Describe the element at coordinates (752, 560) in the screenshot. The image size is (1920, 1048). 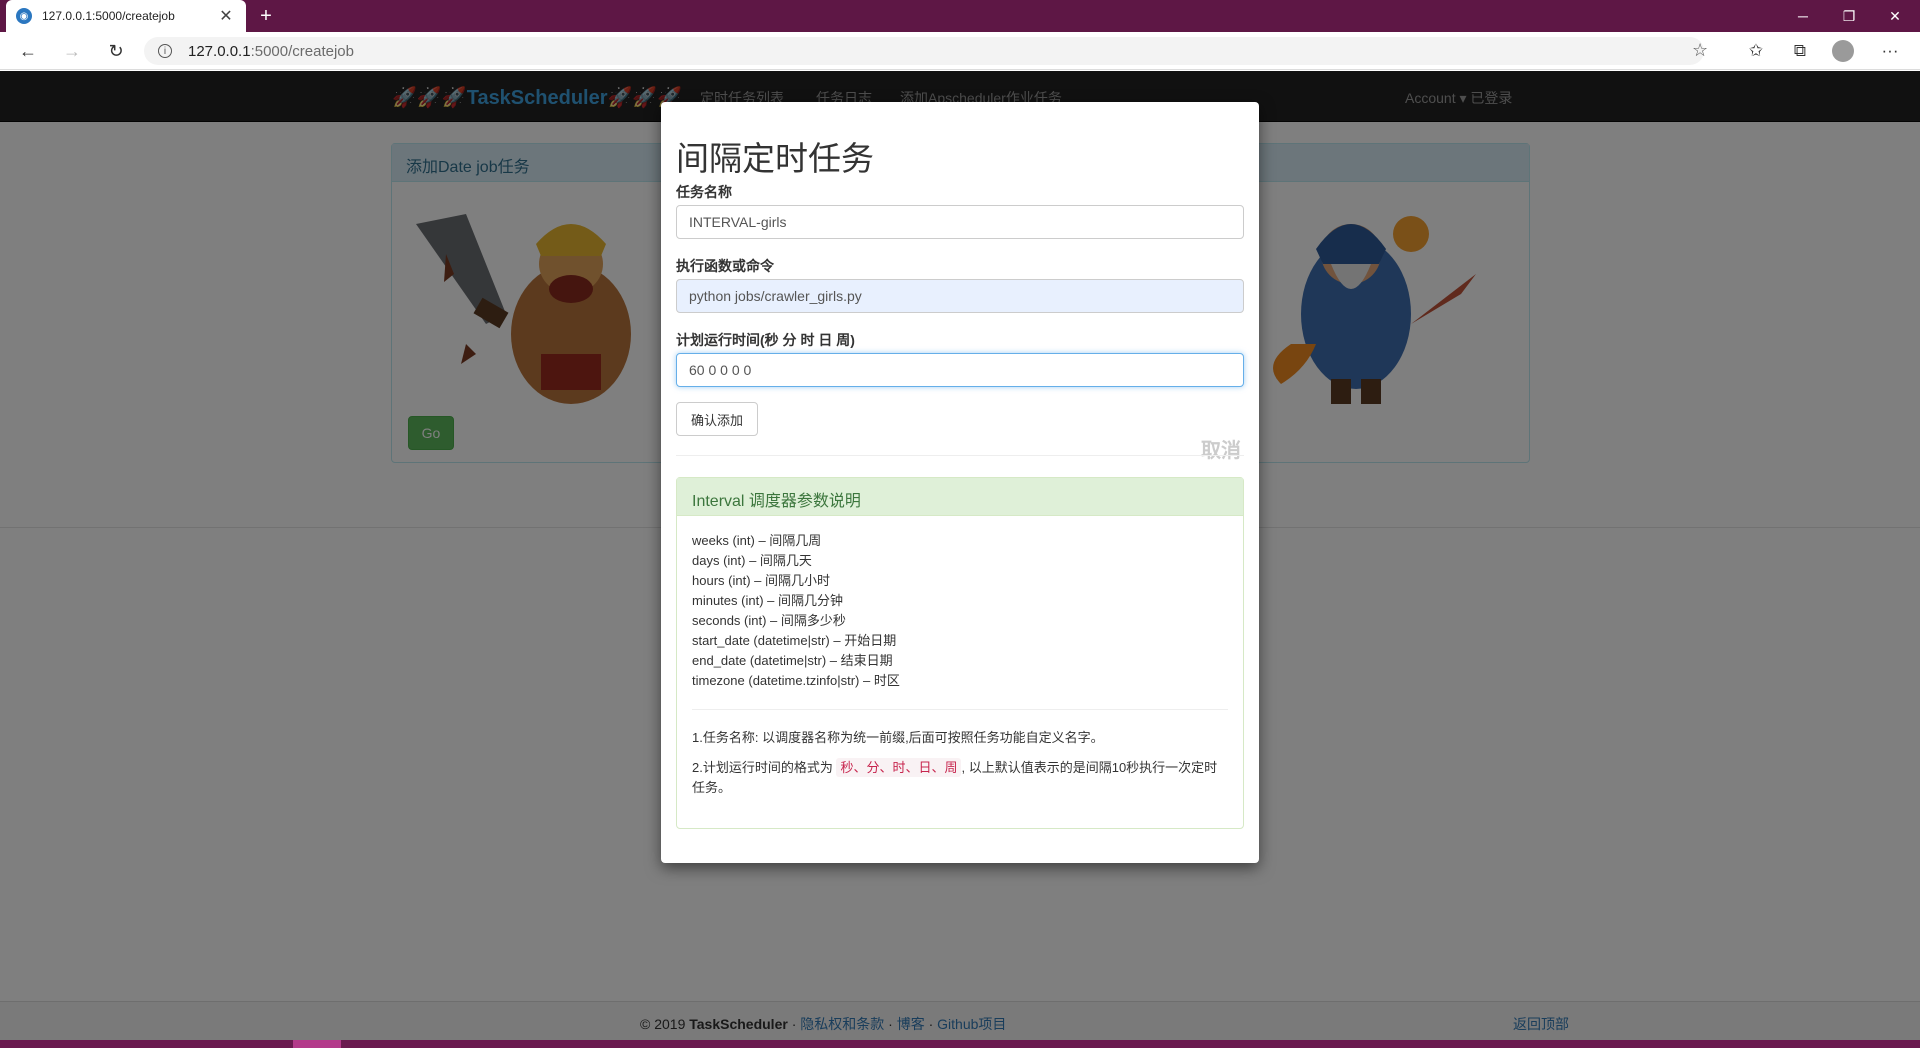
I see `param-item: days (int) – 间隔几天` at that location.